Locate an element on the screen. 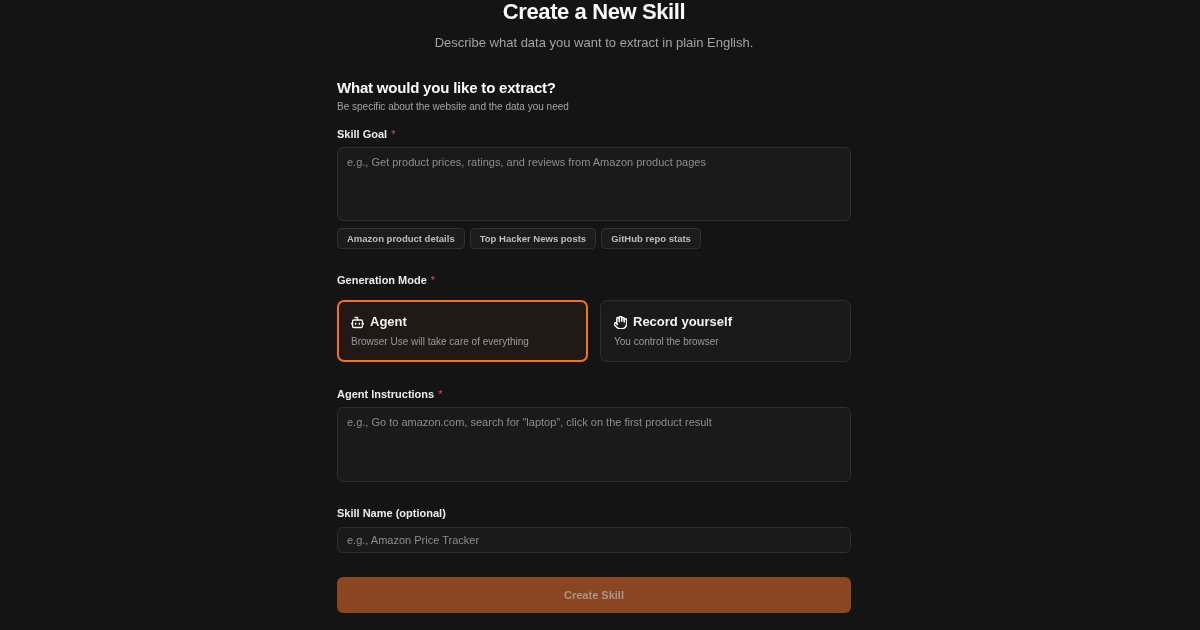 The height and width of the screenshot is (630, 1200). input-field: e.g., Amazon Price Tracker is located at coordinates (594, 540).